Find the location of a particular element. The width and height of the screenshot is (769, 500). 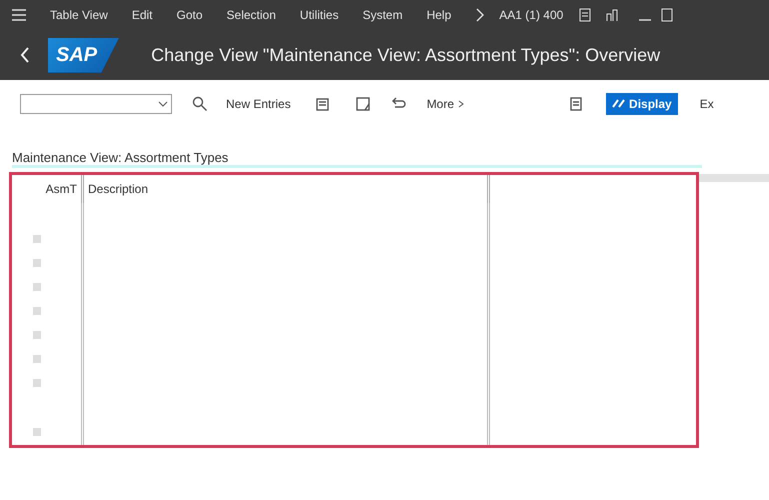

document-icon is located at coordinates (585, 15).